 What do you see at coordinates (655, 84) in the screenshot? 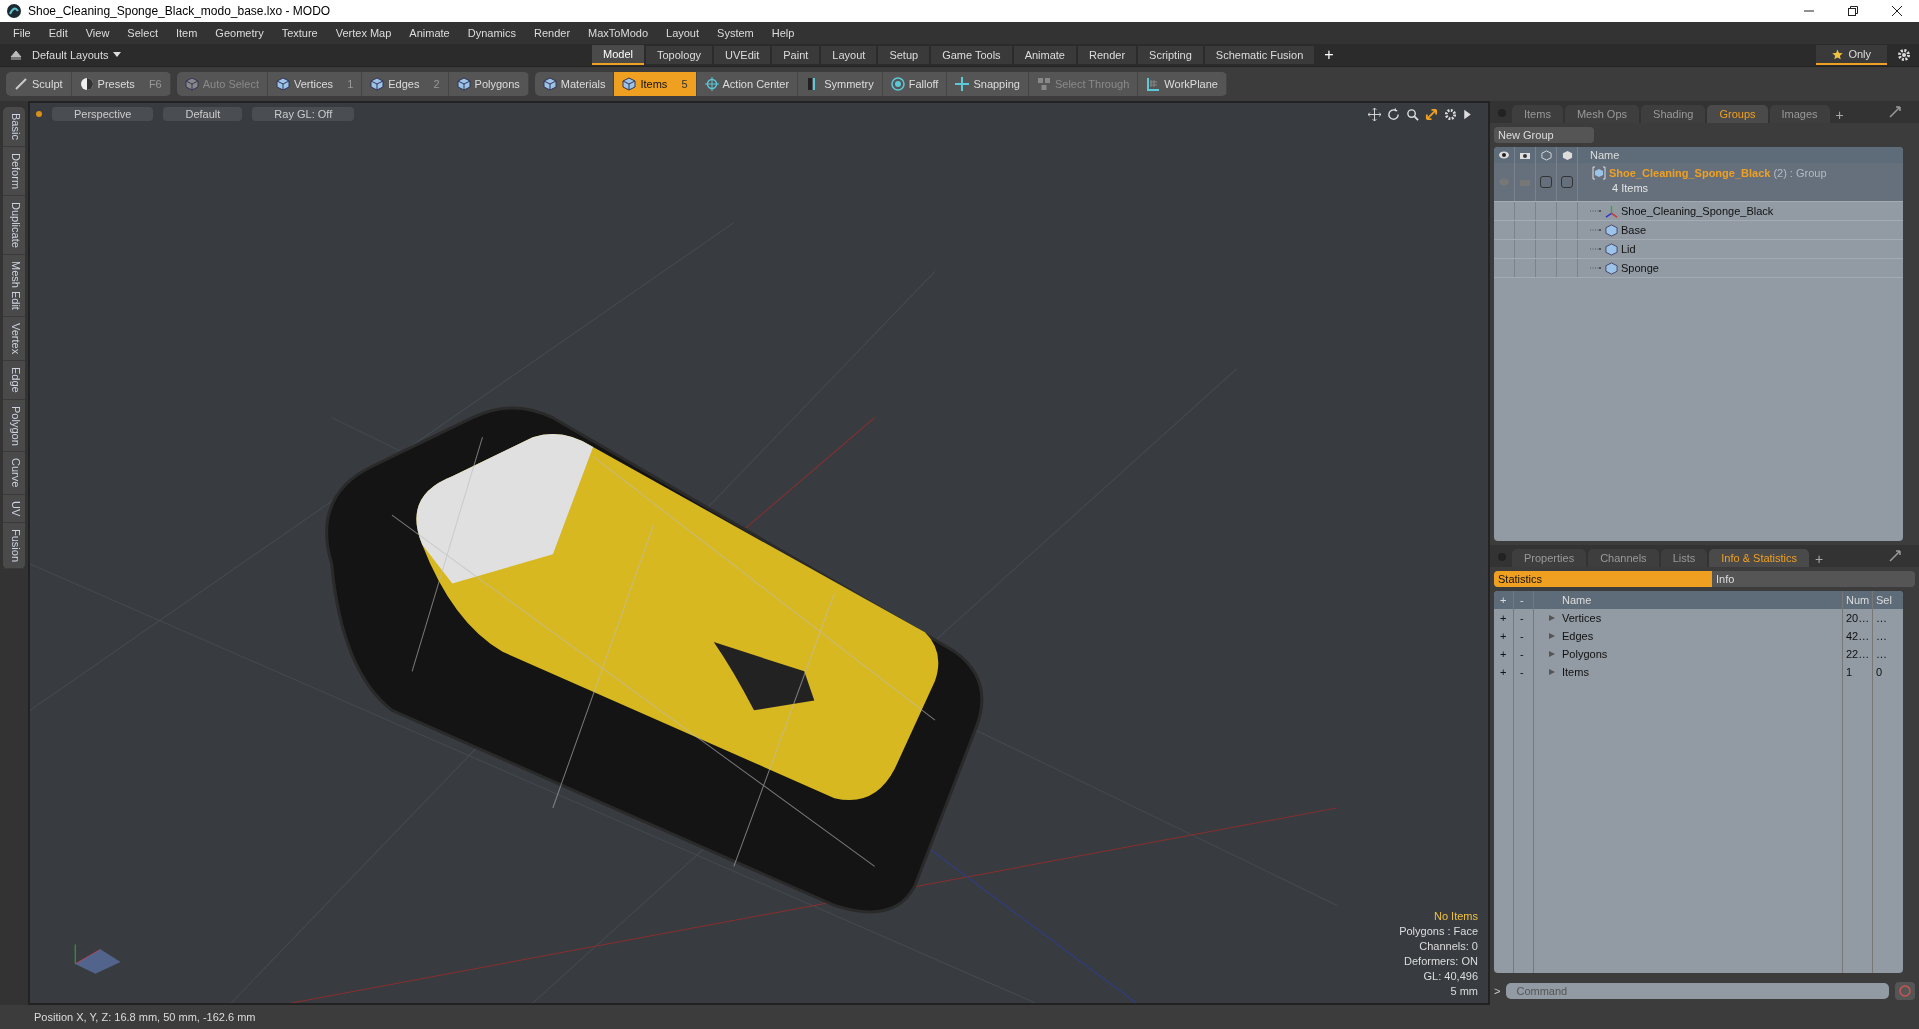
I see `toolbar-button: Items 5` at bounding box center [655, 84].